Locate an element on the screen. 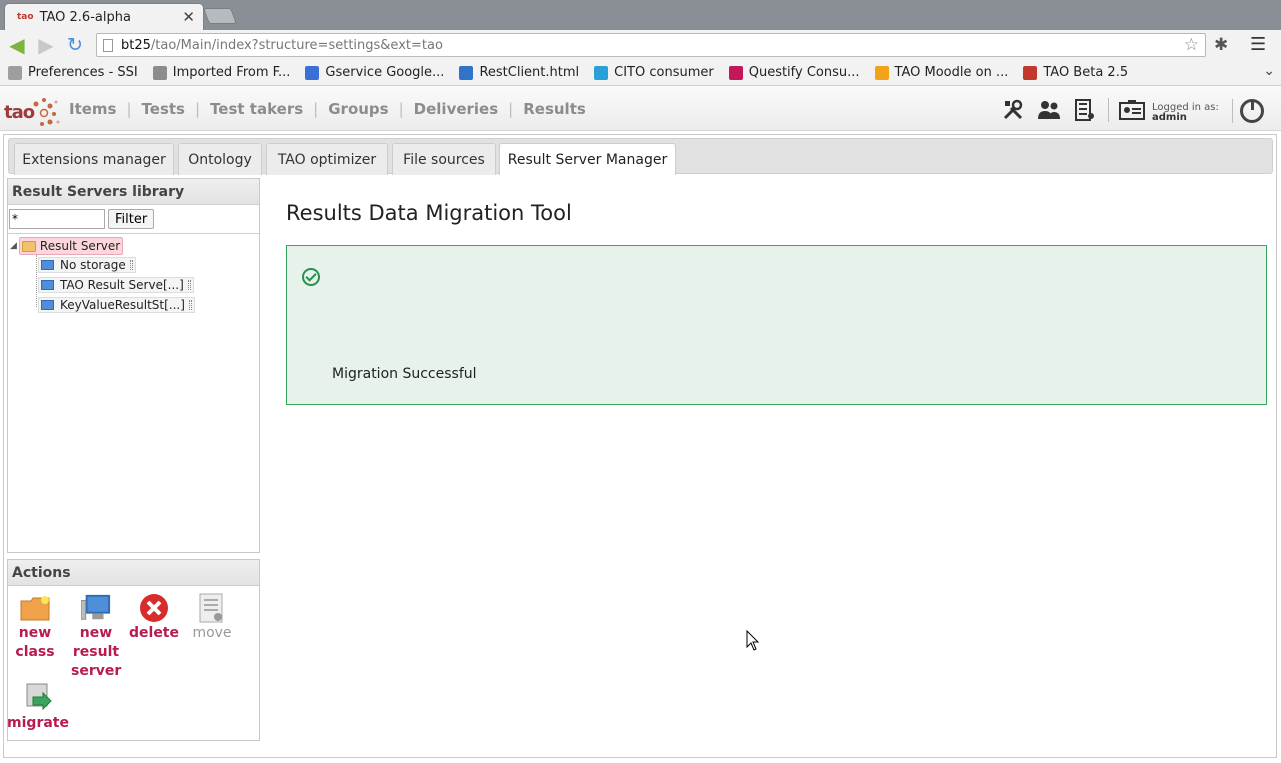 This screenshot has height=763, width=1281. move-button: move is located at coordinates (212, 618).